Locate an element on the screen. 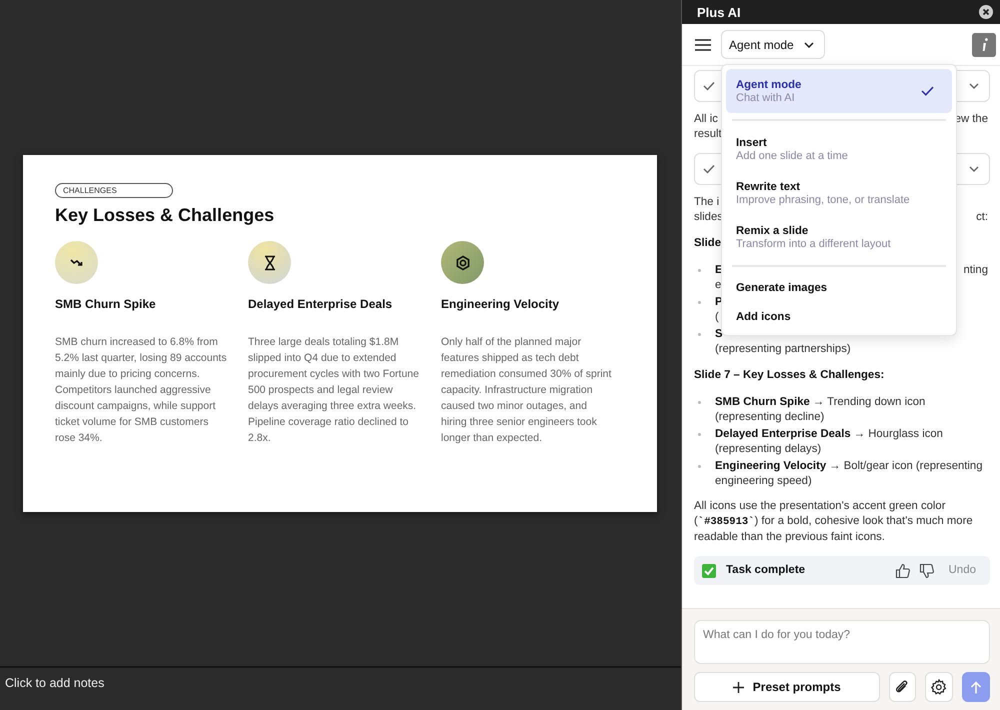 This screenshot has height=710, width=1000. mode-dropdown: Agent mode is located at coordinates (773, 44).